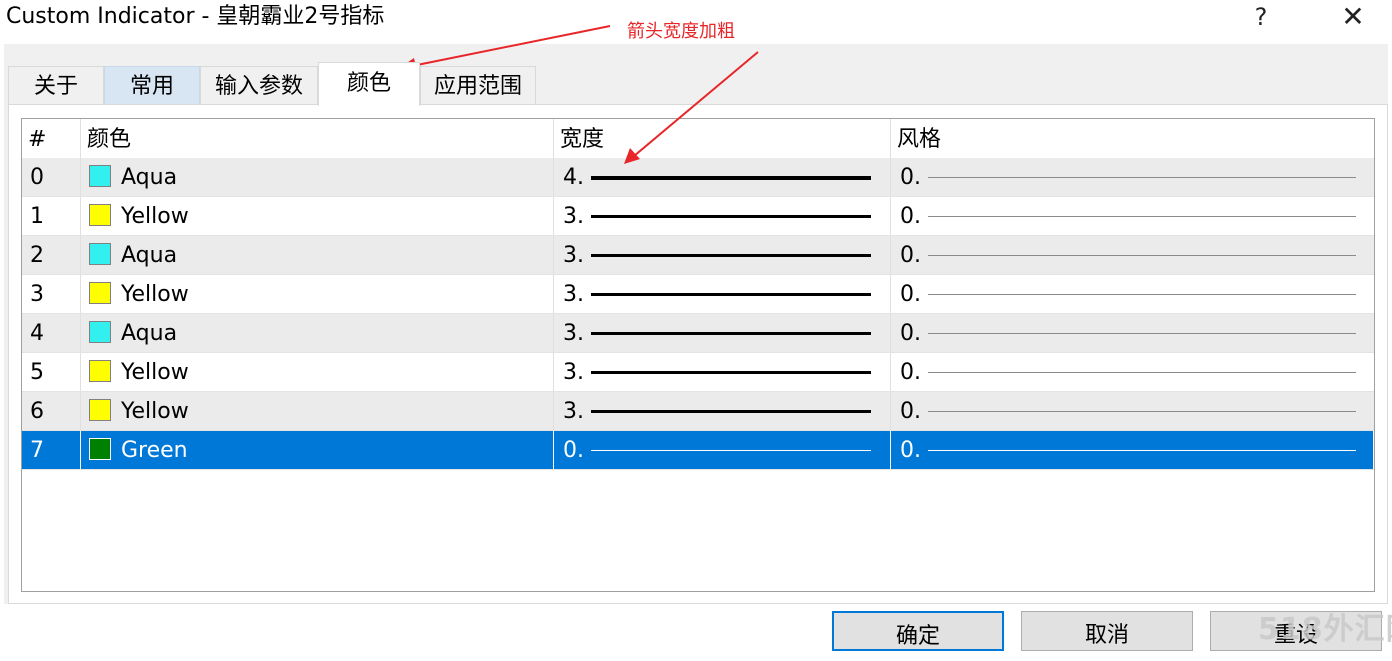  I want to click on width-value: 0., so click(573, 450).